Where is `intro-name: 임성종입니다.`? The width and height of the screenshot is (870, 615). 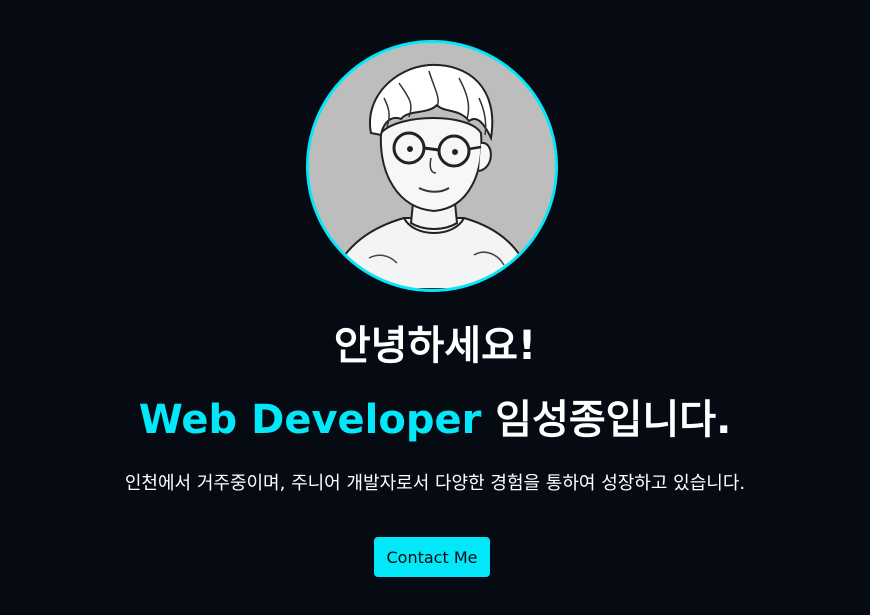 intro-name: 임성종입니다. is located at coordinates (606, 420).